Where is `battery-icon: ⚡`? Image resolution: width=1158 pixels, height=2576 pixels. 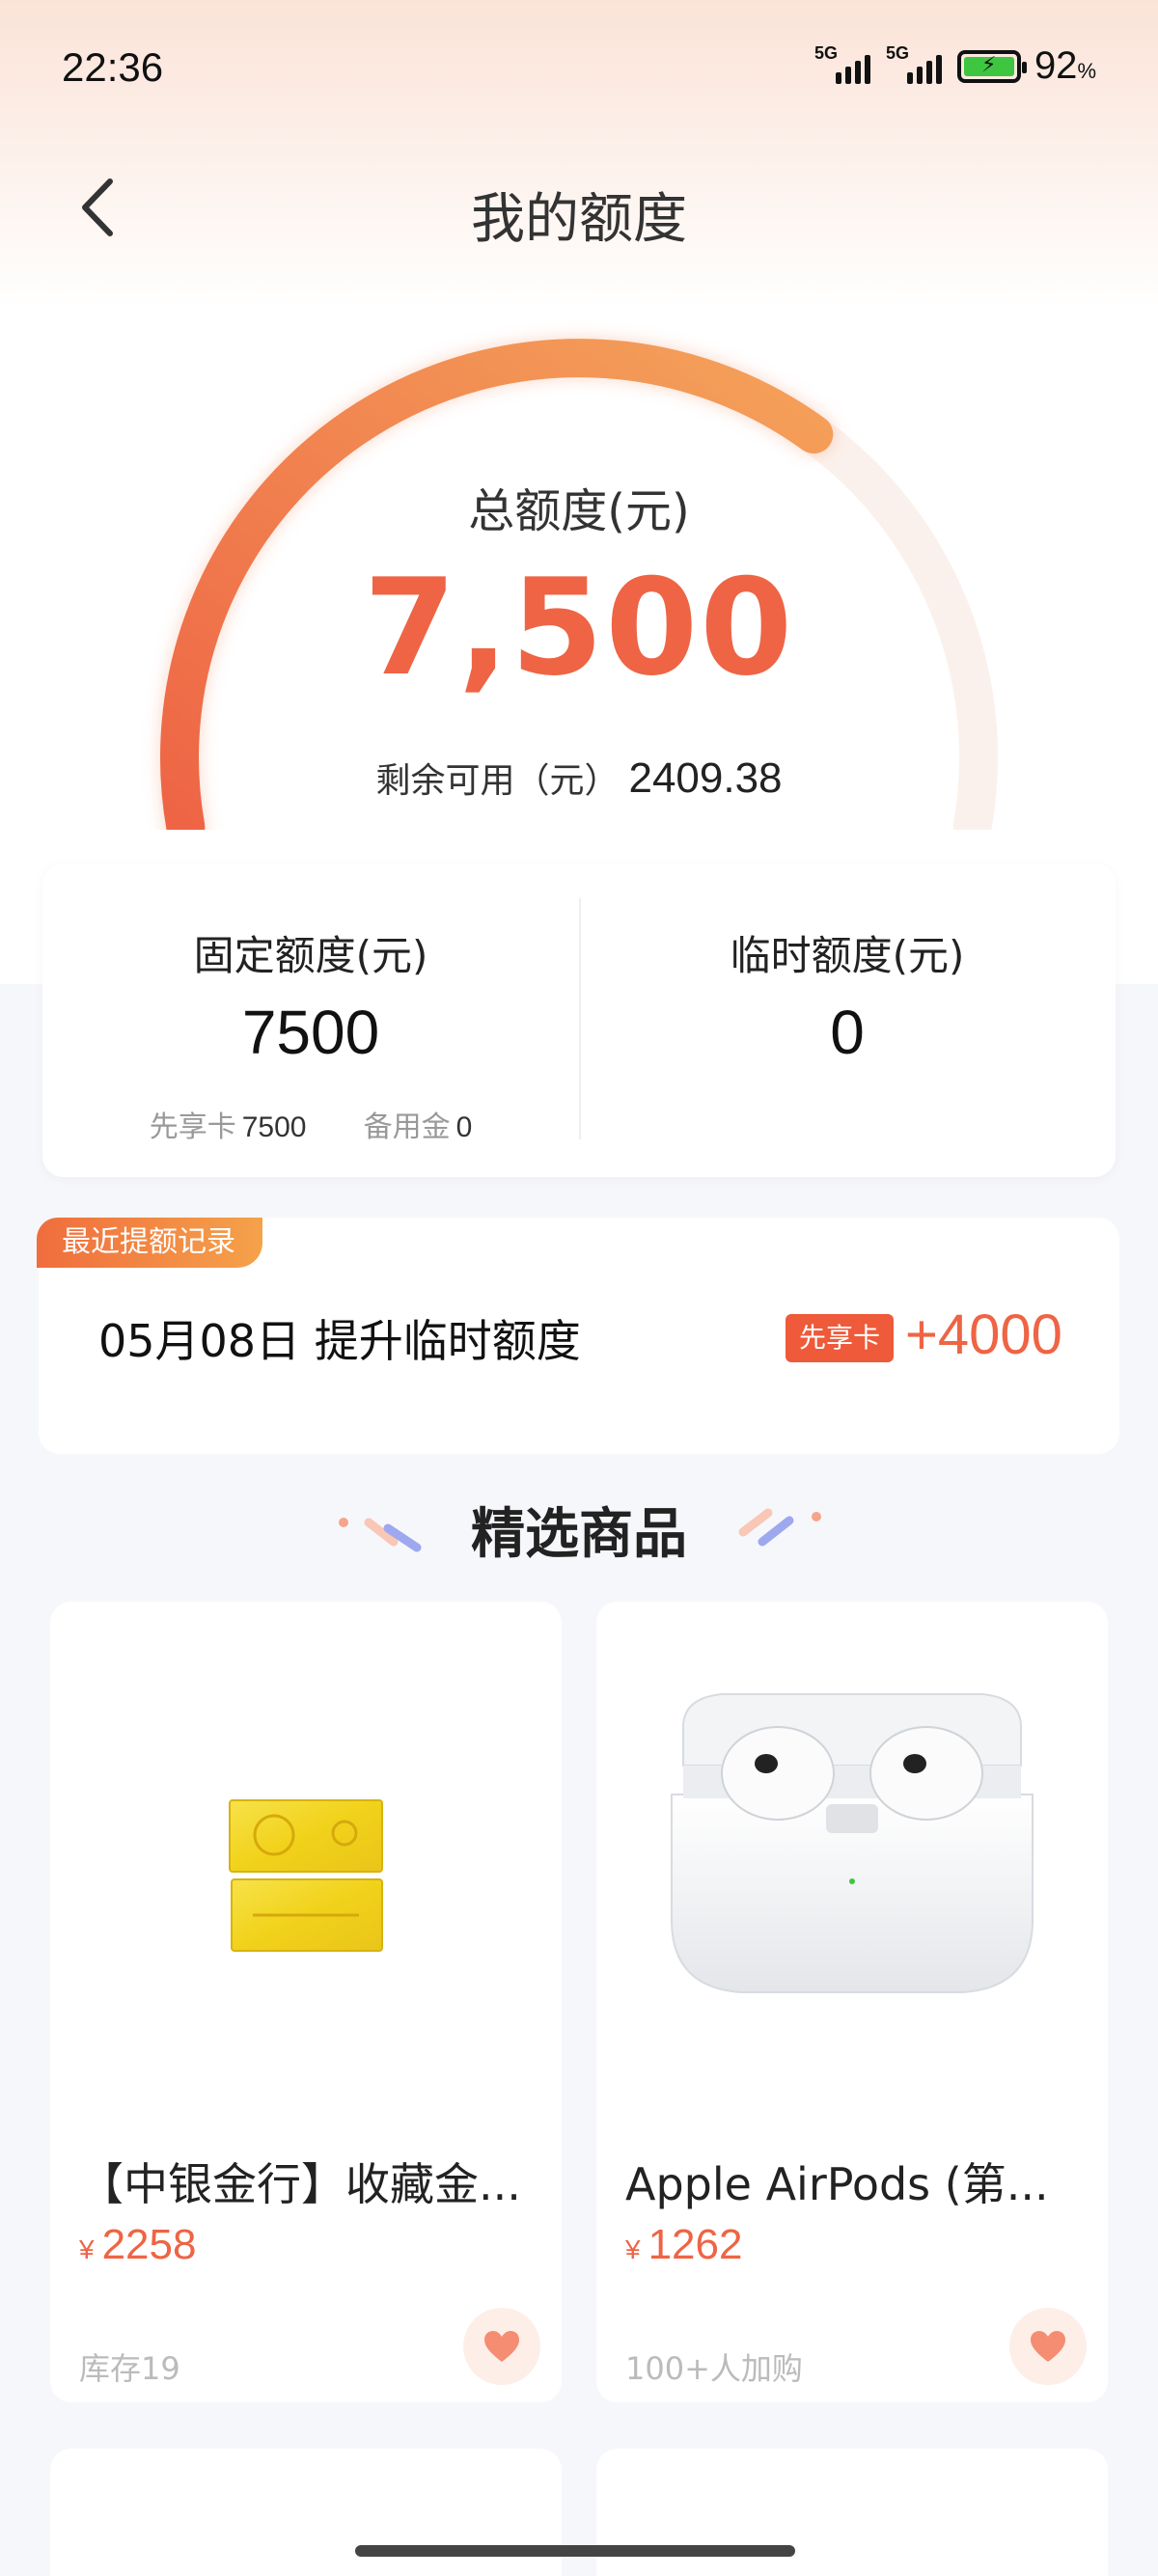 battery-icon: ⚡ is located at coordinates (991, 66).